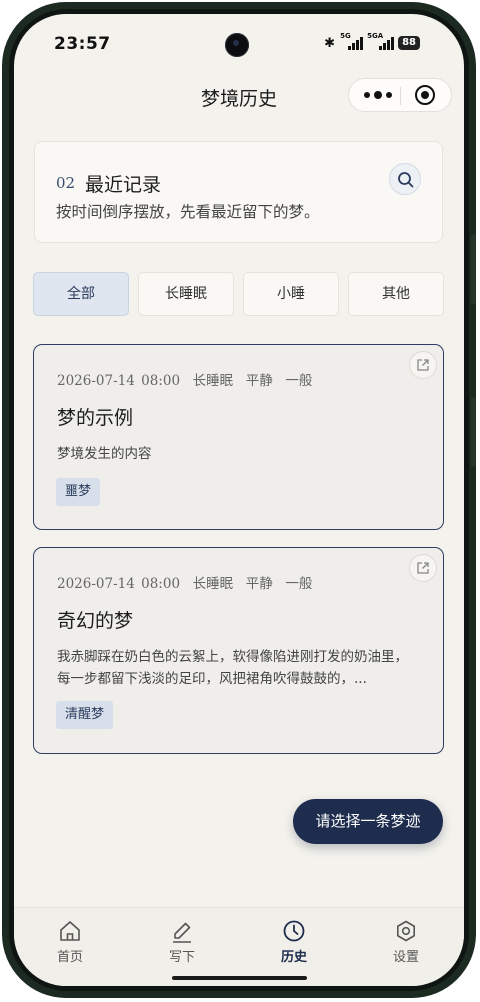  I want to click on tab-settings-label: 设置, so click(405, 957).